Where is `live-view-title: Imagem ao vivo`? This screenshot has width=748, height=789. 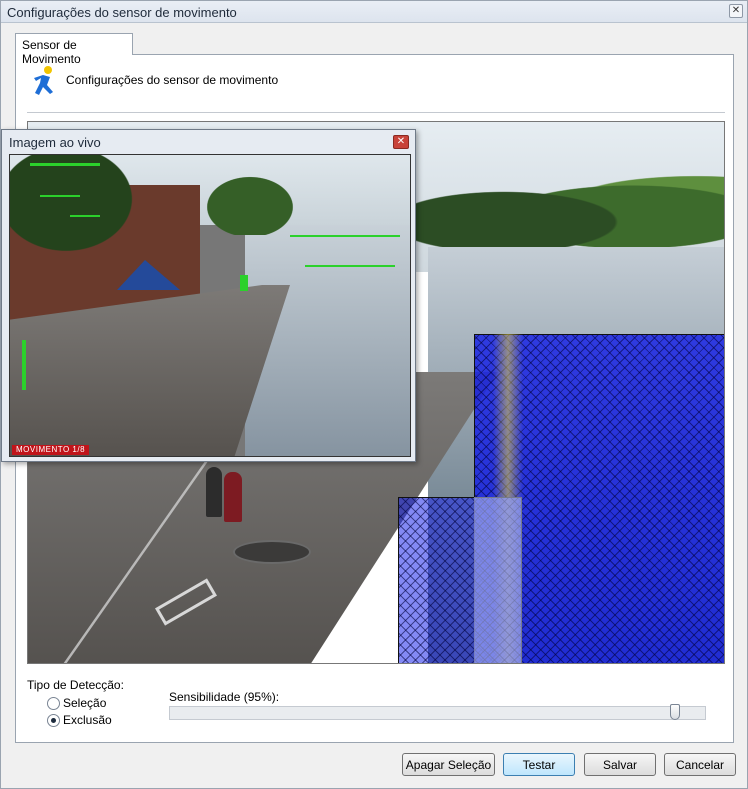
live-view-title: Imagem ao vivo is located at coordinates (55, 142).